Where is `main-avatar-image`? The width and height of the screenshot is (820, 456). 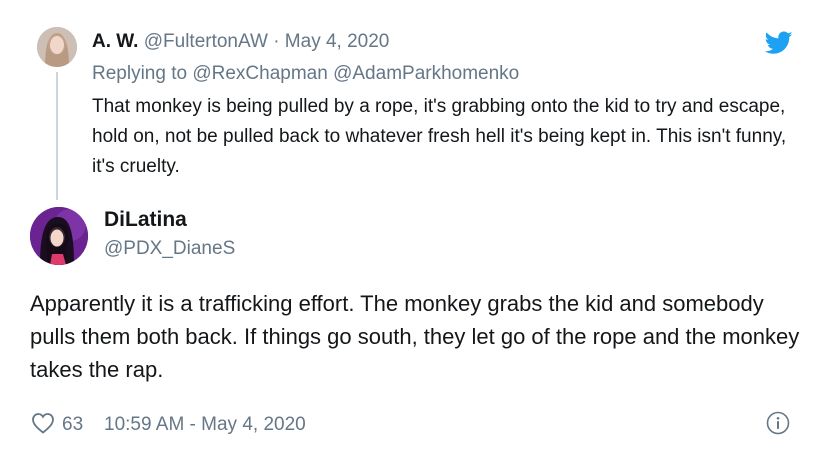
main-avatar-image is located at coordinates (59, 236).